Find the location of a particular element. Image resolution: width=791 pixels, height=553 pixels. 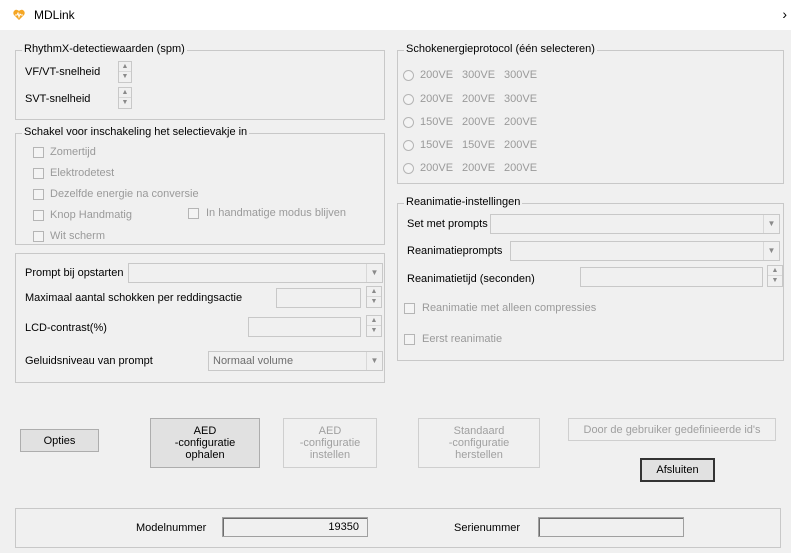

cpr-time-label: Reanimatietijd (seconden) is located at coordinates (471, 279).